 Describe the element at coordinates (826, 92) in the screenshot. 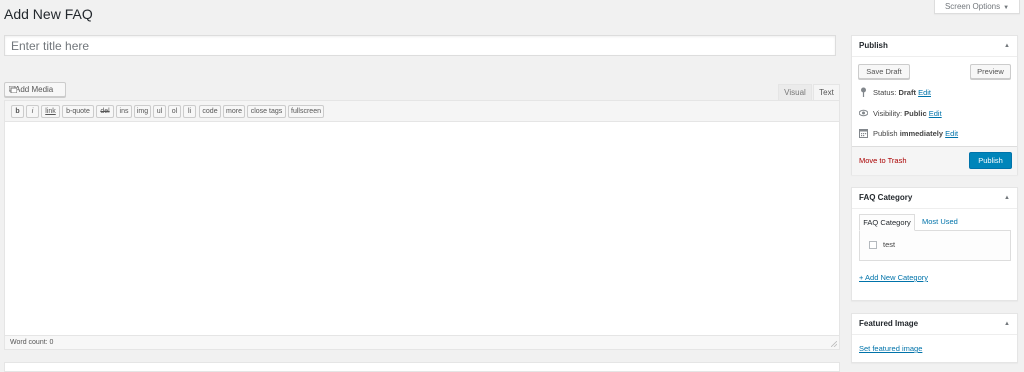

I see `tab-text: Text` at that location.